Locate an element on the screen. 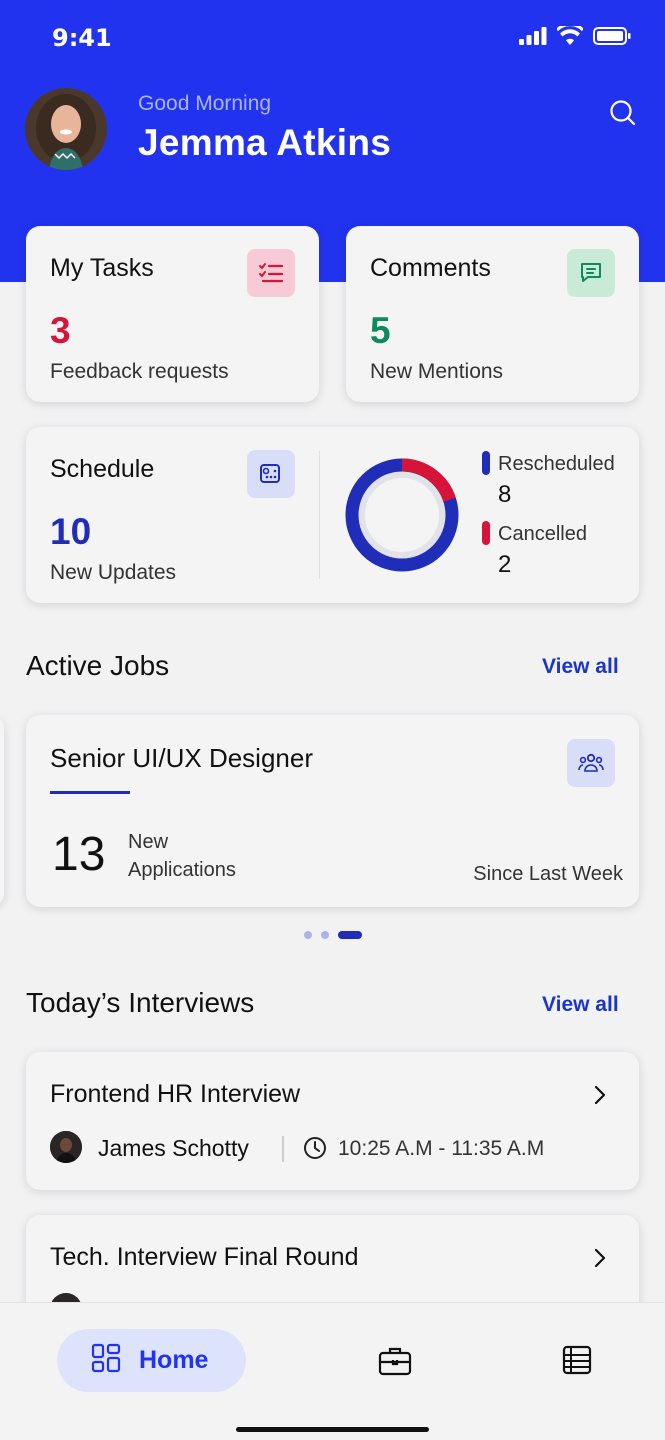  interview-title: Tech. Interview Final Round is located at coordinates (204, 1257).